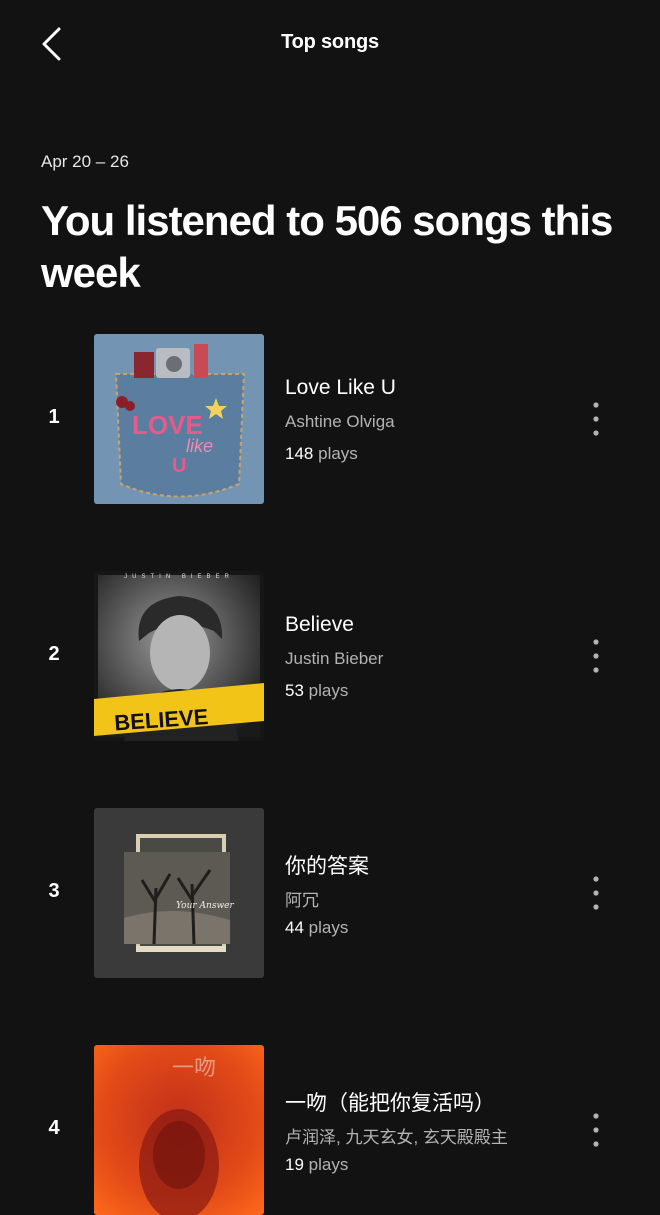 This screenshot has height=1215, width=660. I want to click on song-artist: Ashtine Olviga, so click(340, 421).